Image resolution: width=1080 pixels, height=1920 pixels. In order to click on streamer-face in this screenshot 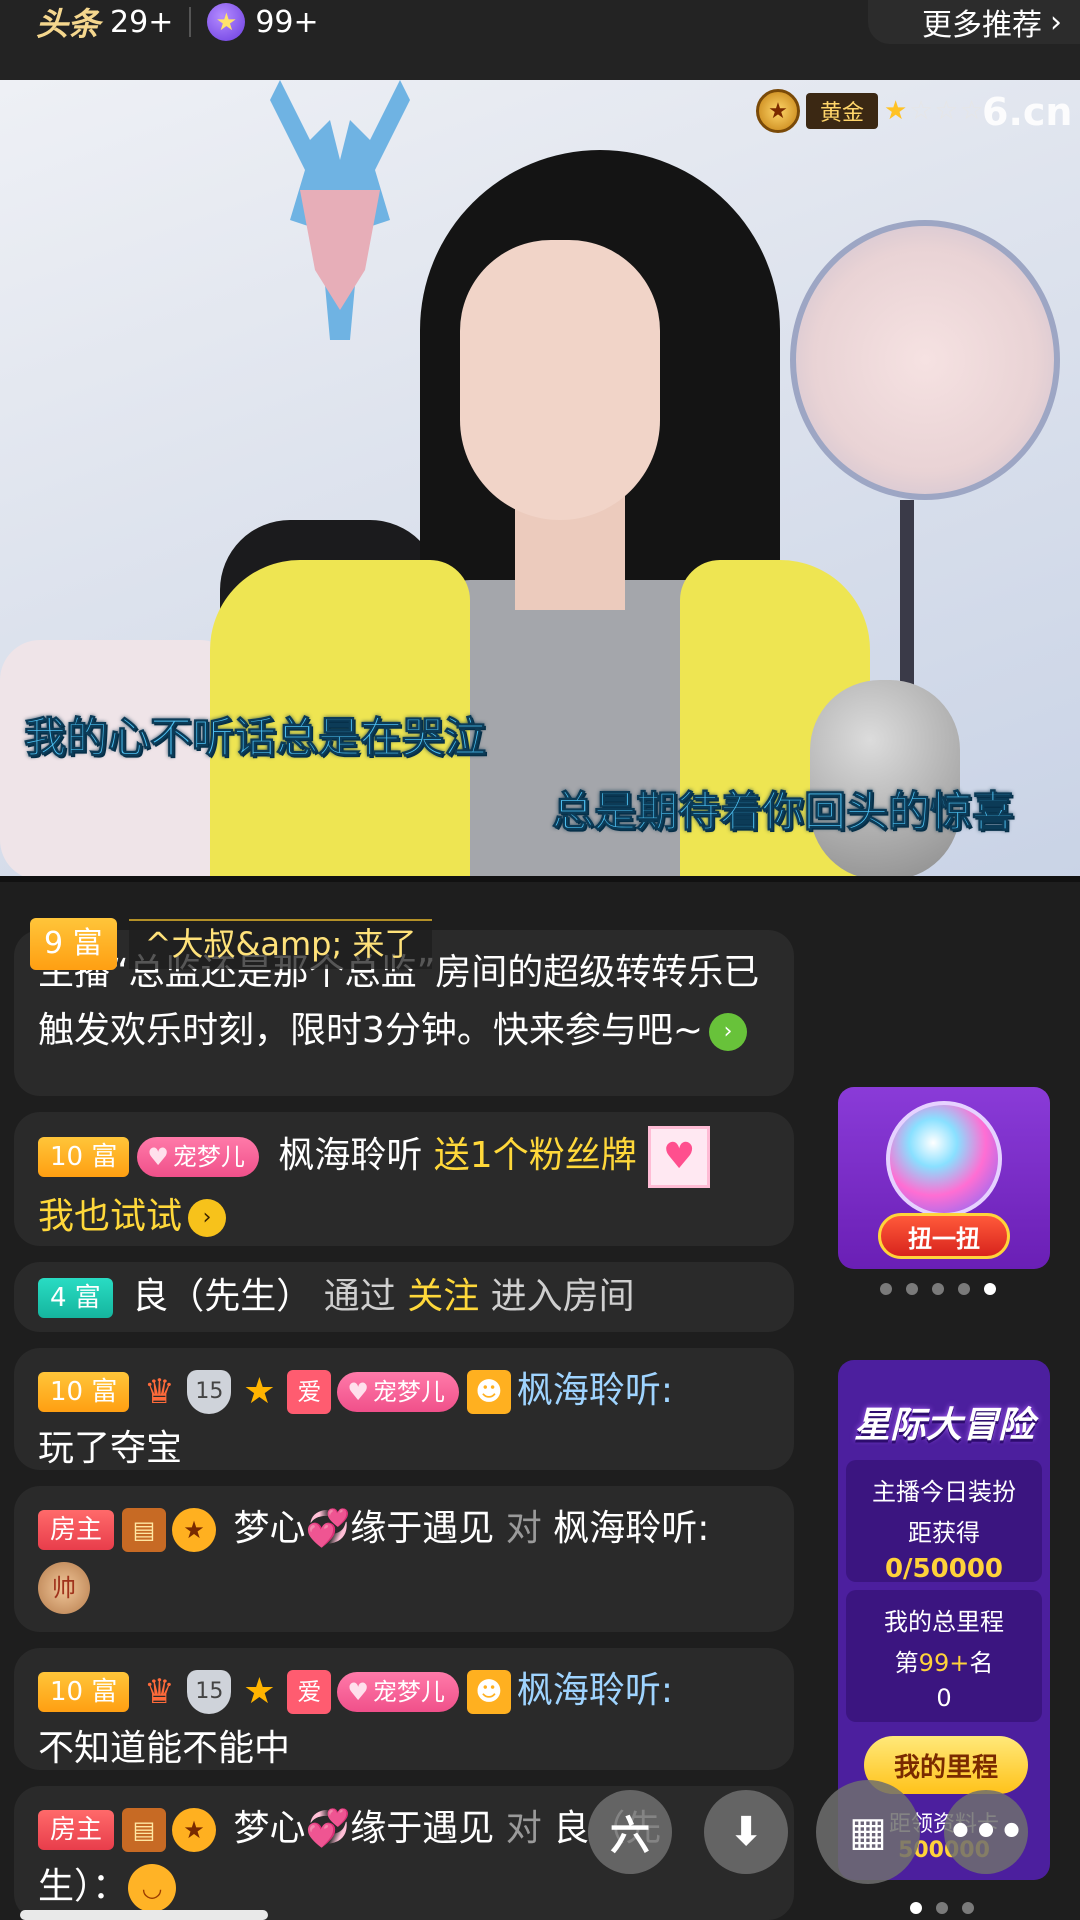, I will do `click(560, 380)`.